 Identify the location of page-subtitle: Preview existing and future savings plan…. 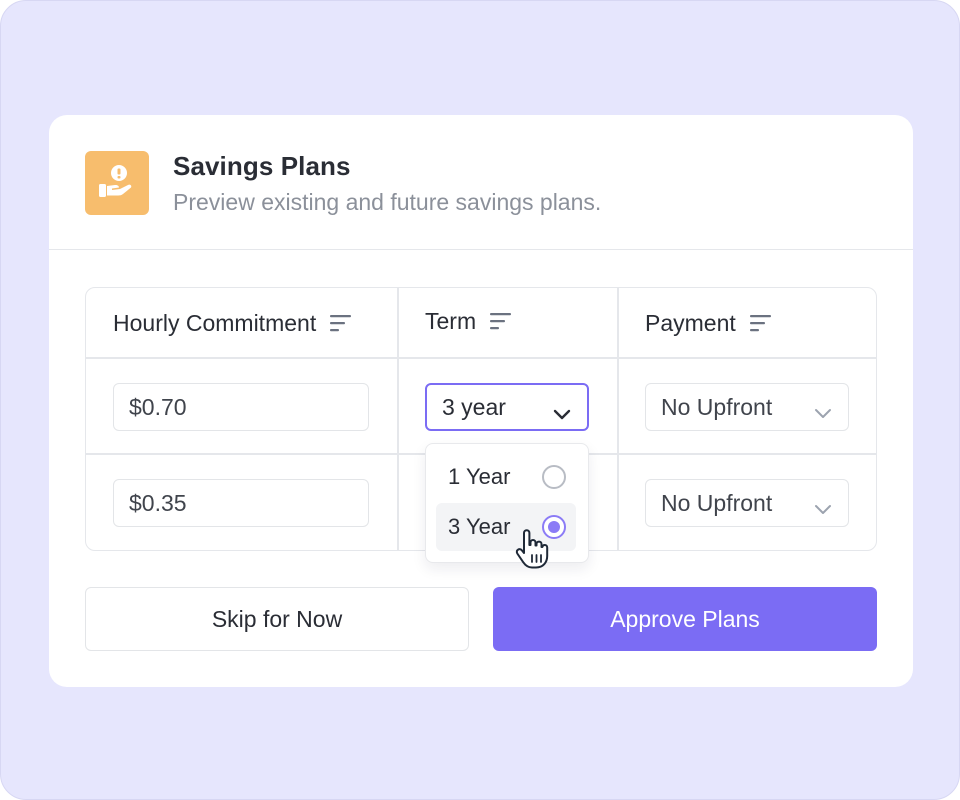
(387, 202).